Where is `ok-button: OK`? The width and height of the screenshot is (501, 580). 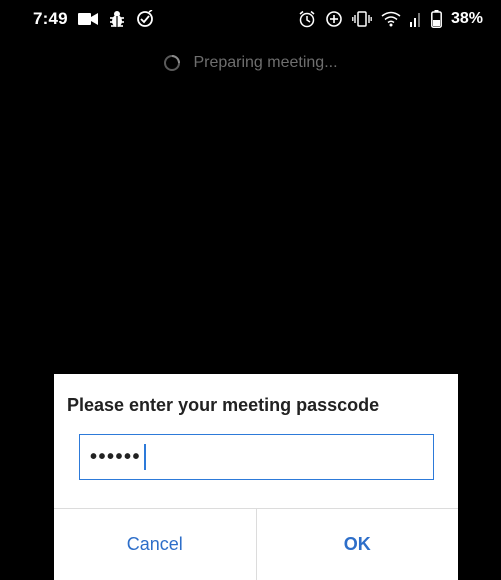 ok-button: OK is located at coordinates (357, 544).